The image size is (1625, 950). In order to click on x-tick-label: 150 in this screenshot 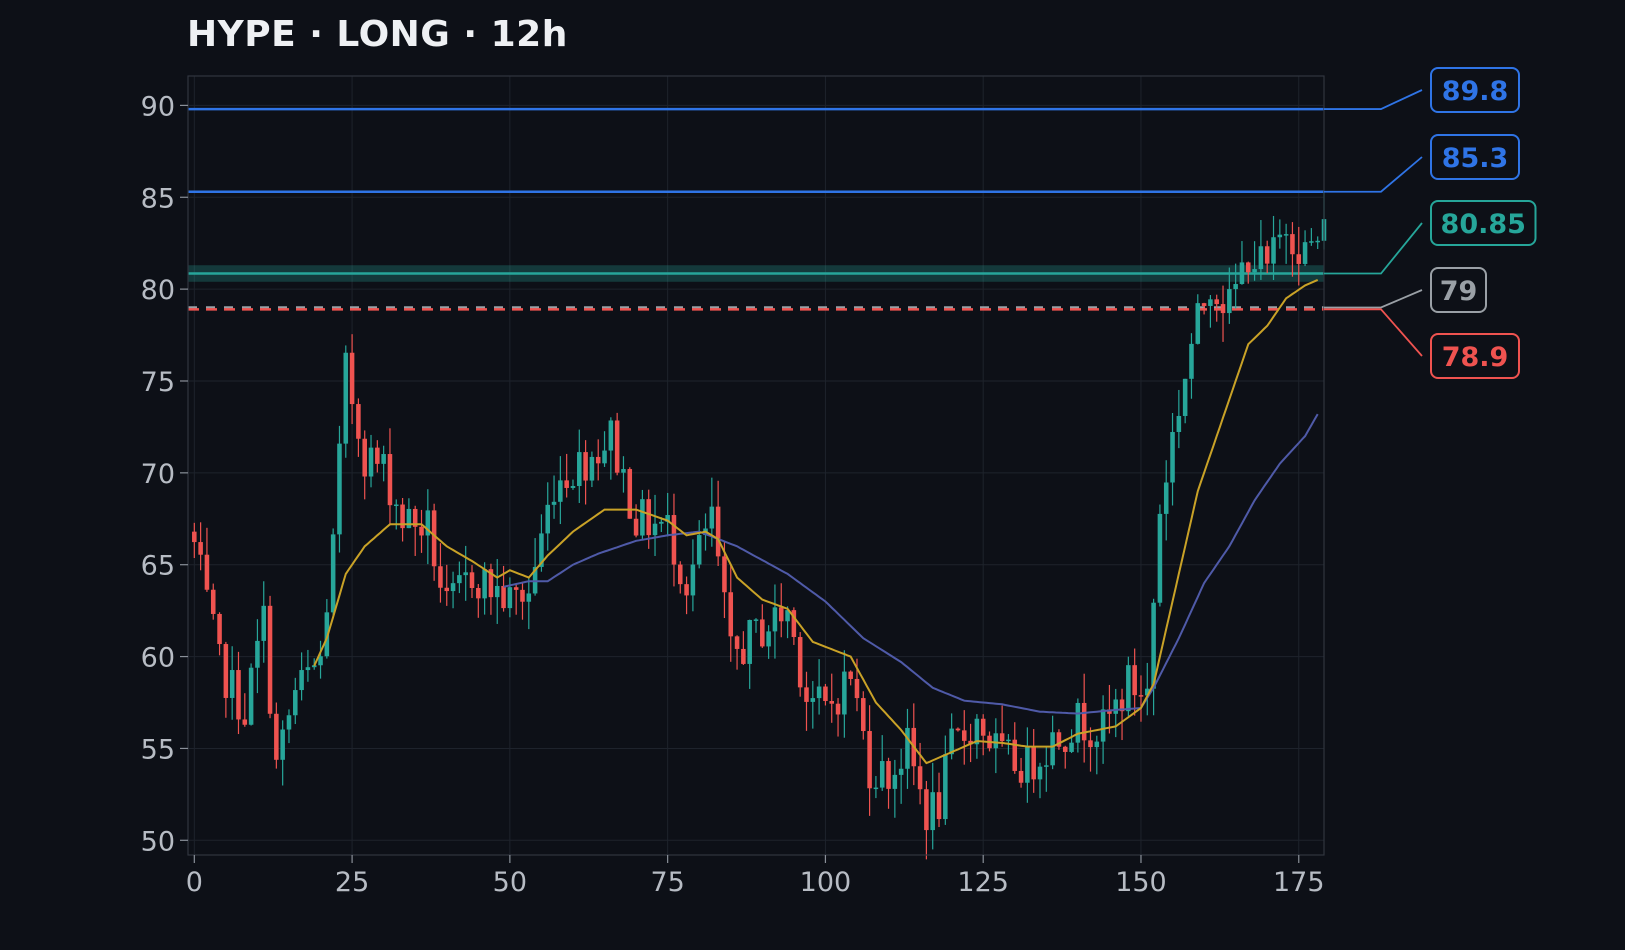, I will do `click(1141, 882)`.